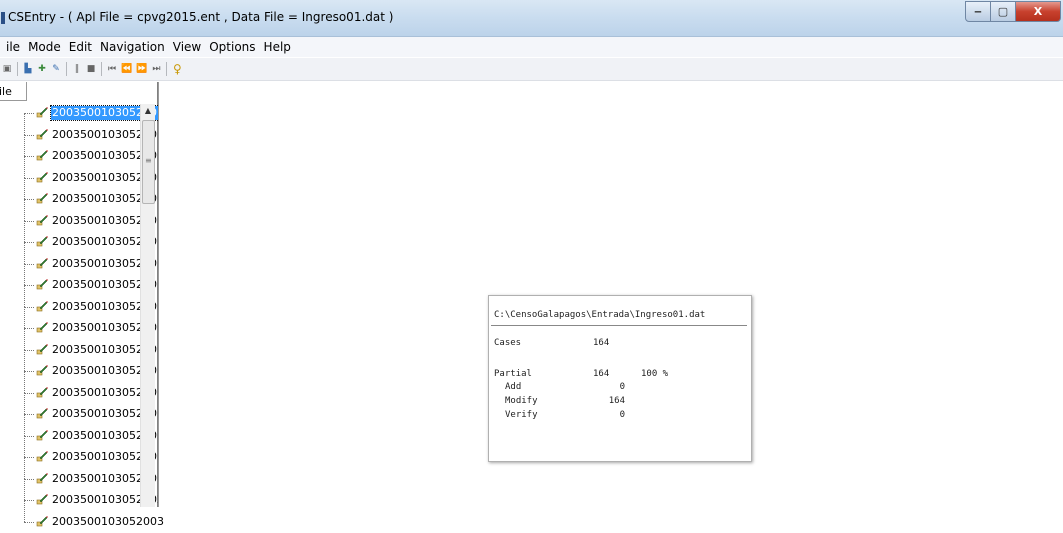 This screenshot has width=1063, height=533. I want to click on add-case-icon: ▙, so click(28, 69).